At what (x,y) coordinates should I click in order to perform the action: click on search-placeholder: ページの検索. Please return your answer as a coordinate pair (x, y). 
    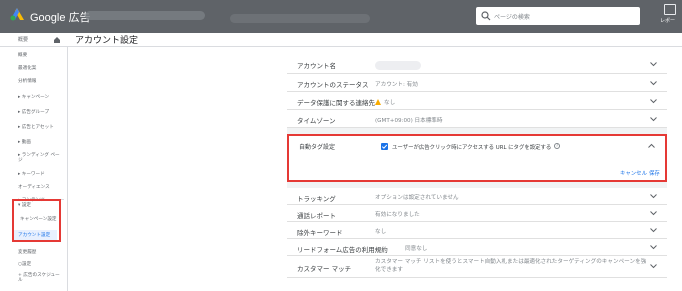
    Looking at the image, I should click on (512, 17).